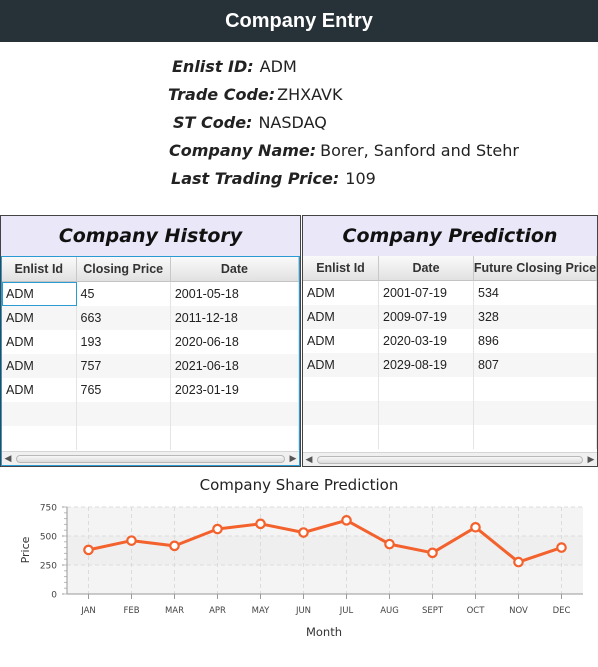 The width and height of the screenshot is (598, 667). Describe the element at coordinates (450, 236) in the screenshot. I see `company-prediction-title: Company Prediction` at that location.